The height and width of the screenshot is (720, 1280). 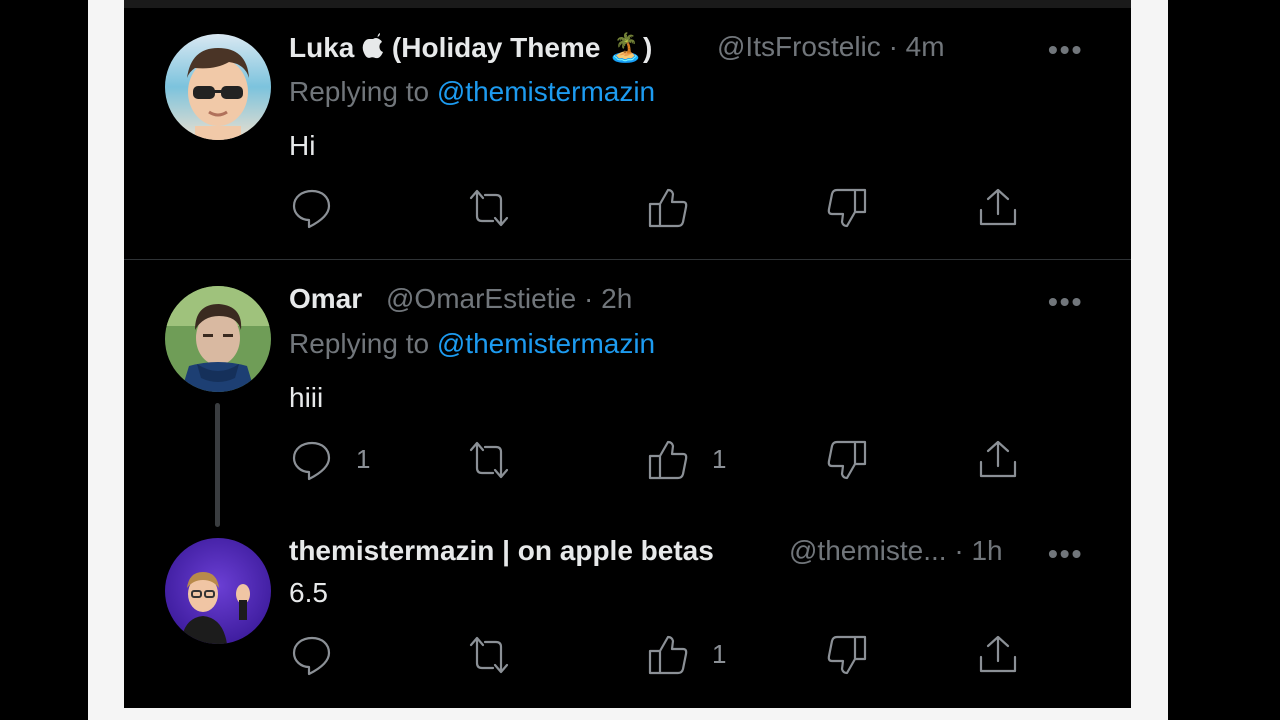 I want to click on tweet1-like-button, so click(x=668, y=208).